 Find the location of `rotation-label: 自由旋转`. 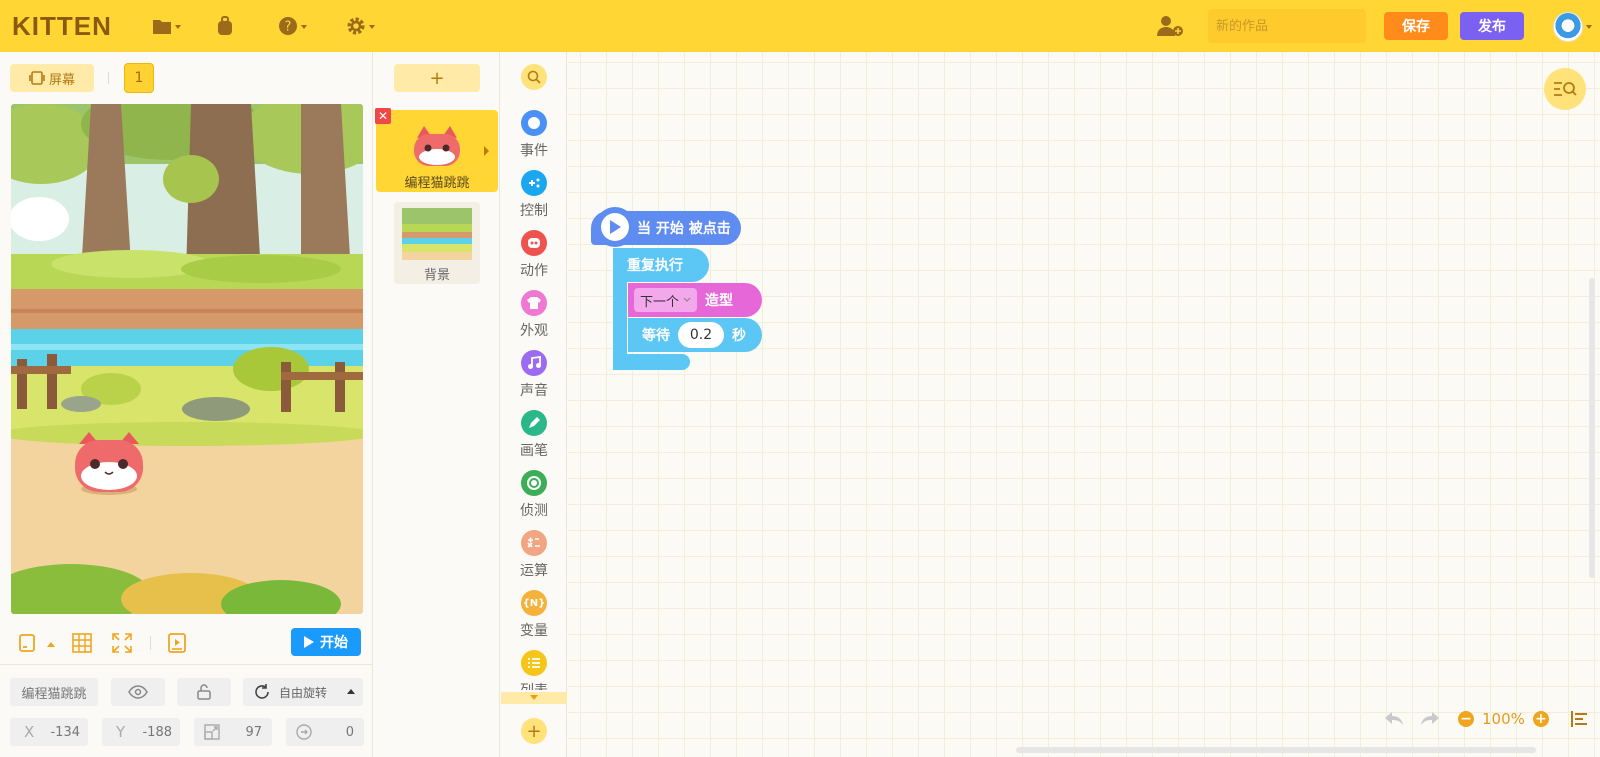

rotation-label: 自由旋转 is located at coordinates (303, 692).